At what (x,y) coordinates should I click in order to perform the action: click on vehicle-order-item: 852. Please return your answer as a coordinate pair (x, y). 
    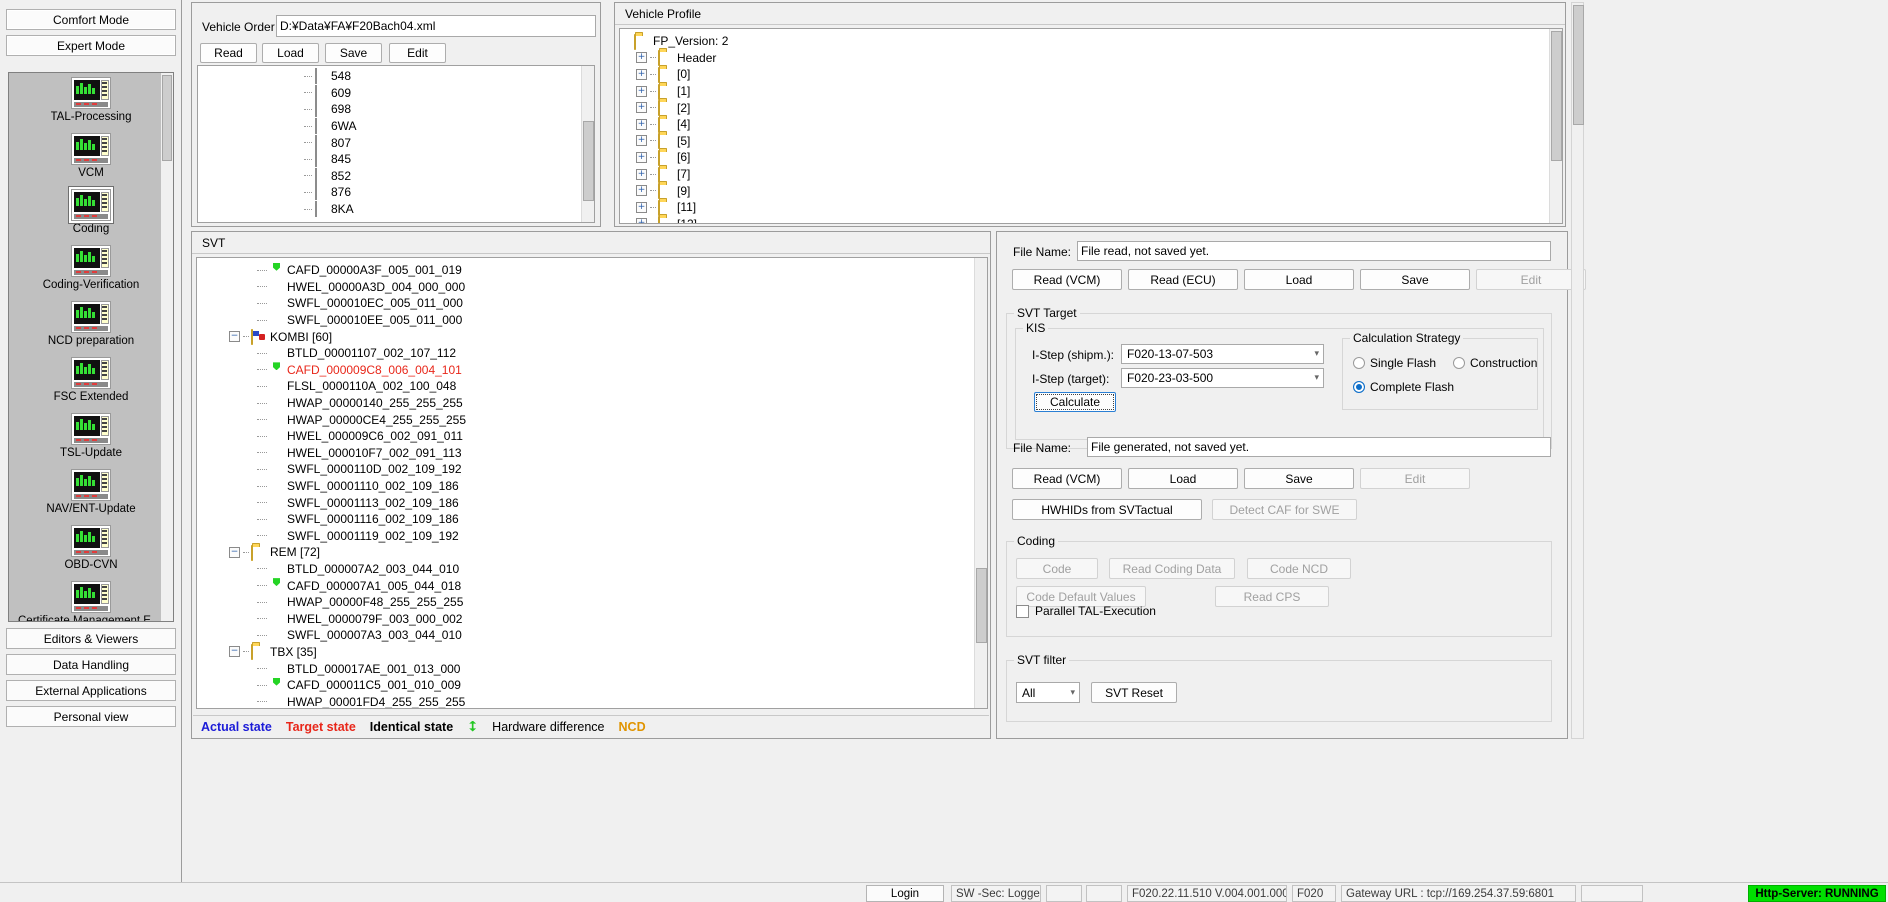
    Looking at the image, I should click on (396, 176).